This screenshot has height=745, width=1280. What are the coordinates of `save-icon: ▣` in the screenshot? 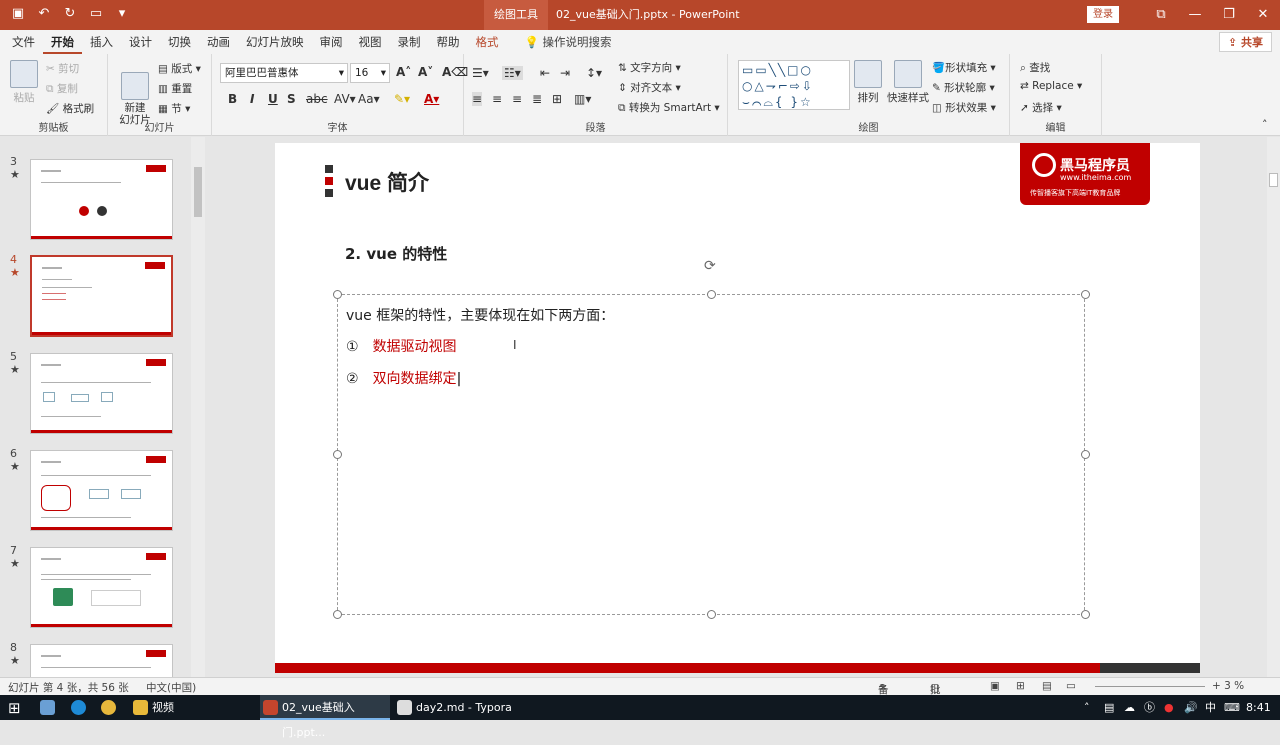 It's located at (18, 14).